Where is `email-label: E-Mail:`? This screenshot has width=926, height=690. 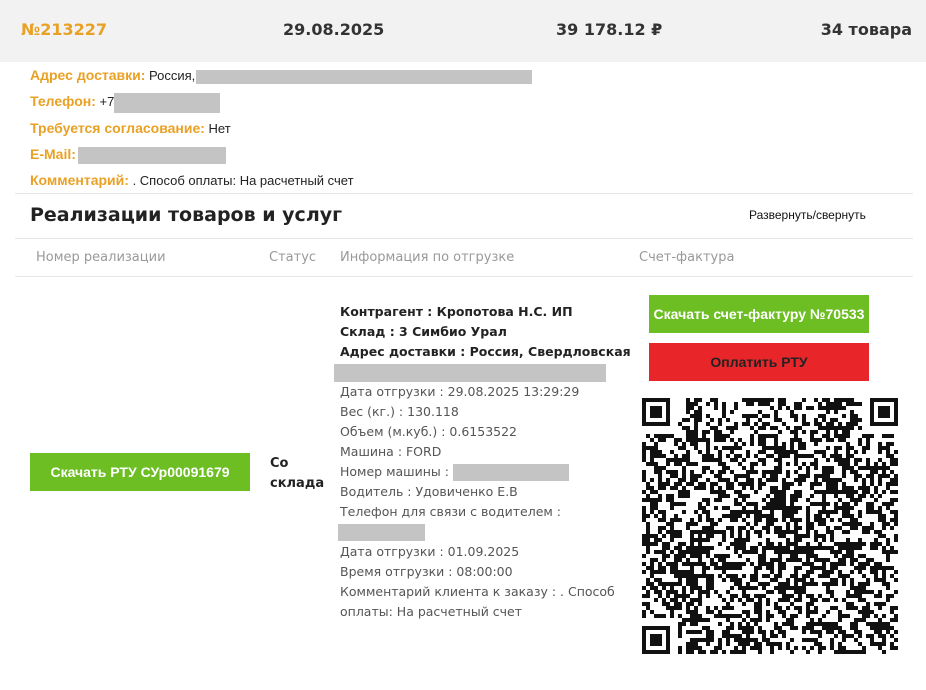
email-label: E-Mail: is located at coordinates (53, 154).